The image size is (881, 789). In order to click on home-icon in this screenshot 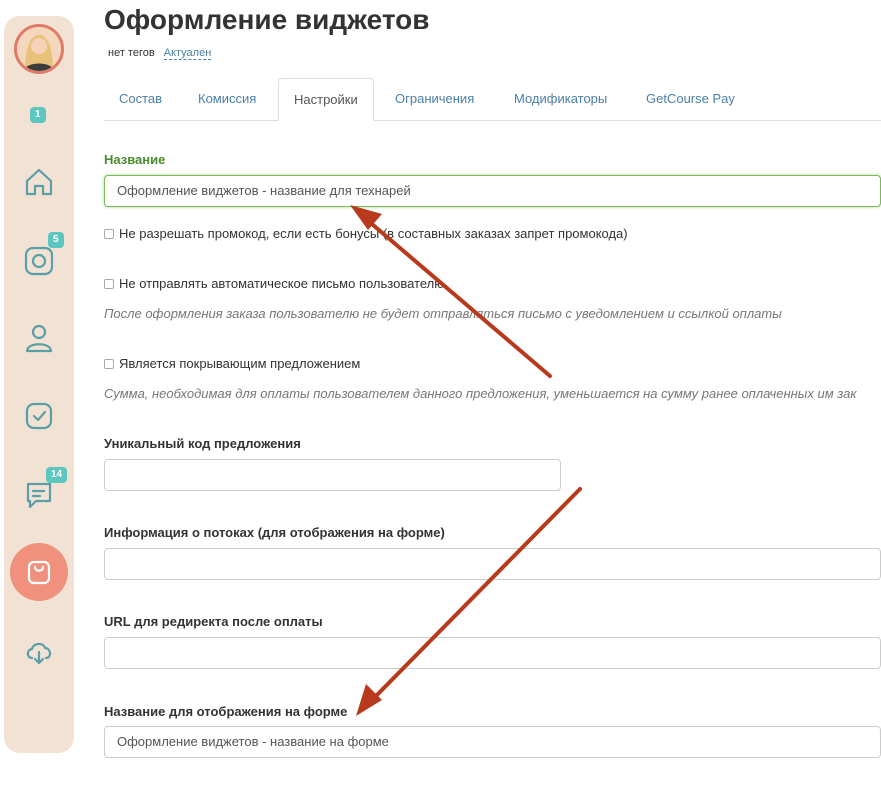, I will do `click(39, 182)`.